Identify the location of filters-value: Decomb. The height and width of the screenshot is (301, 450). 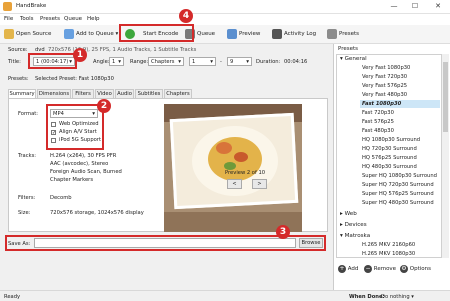
(61, 198).